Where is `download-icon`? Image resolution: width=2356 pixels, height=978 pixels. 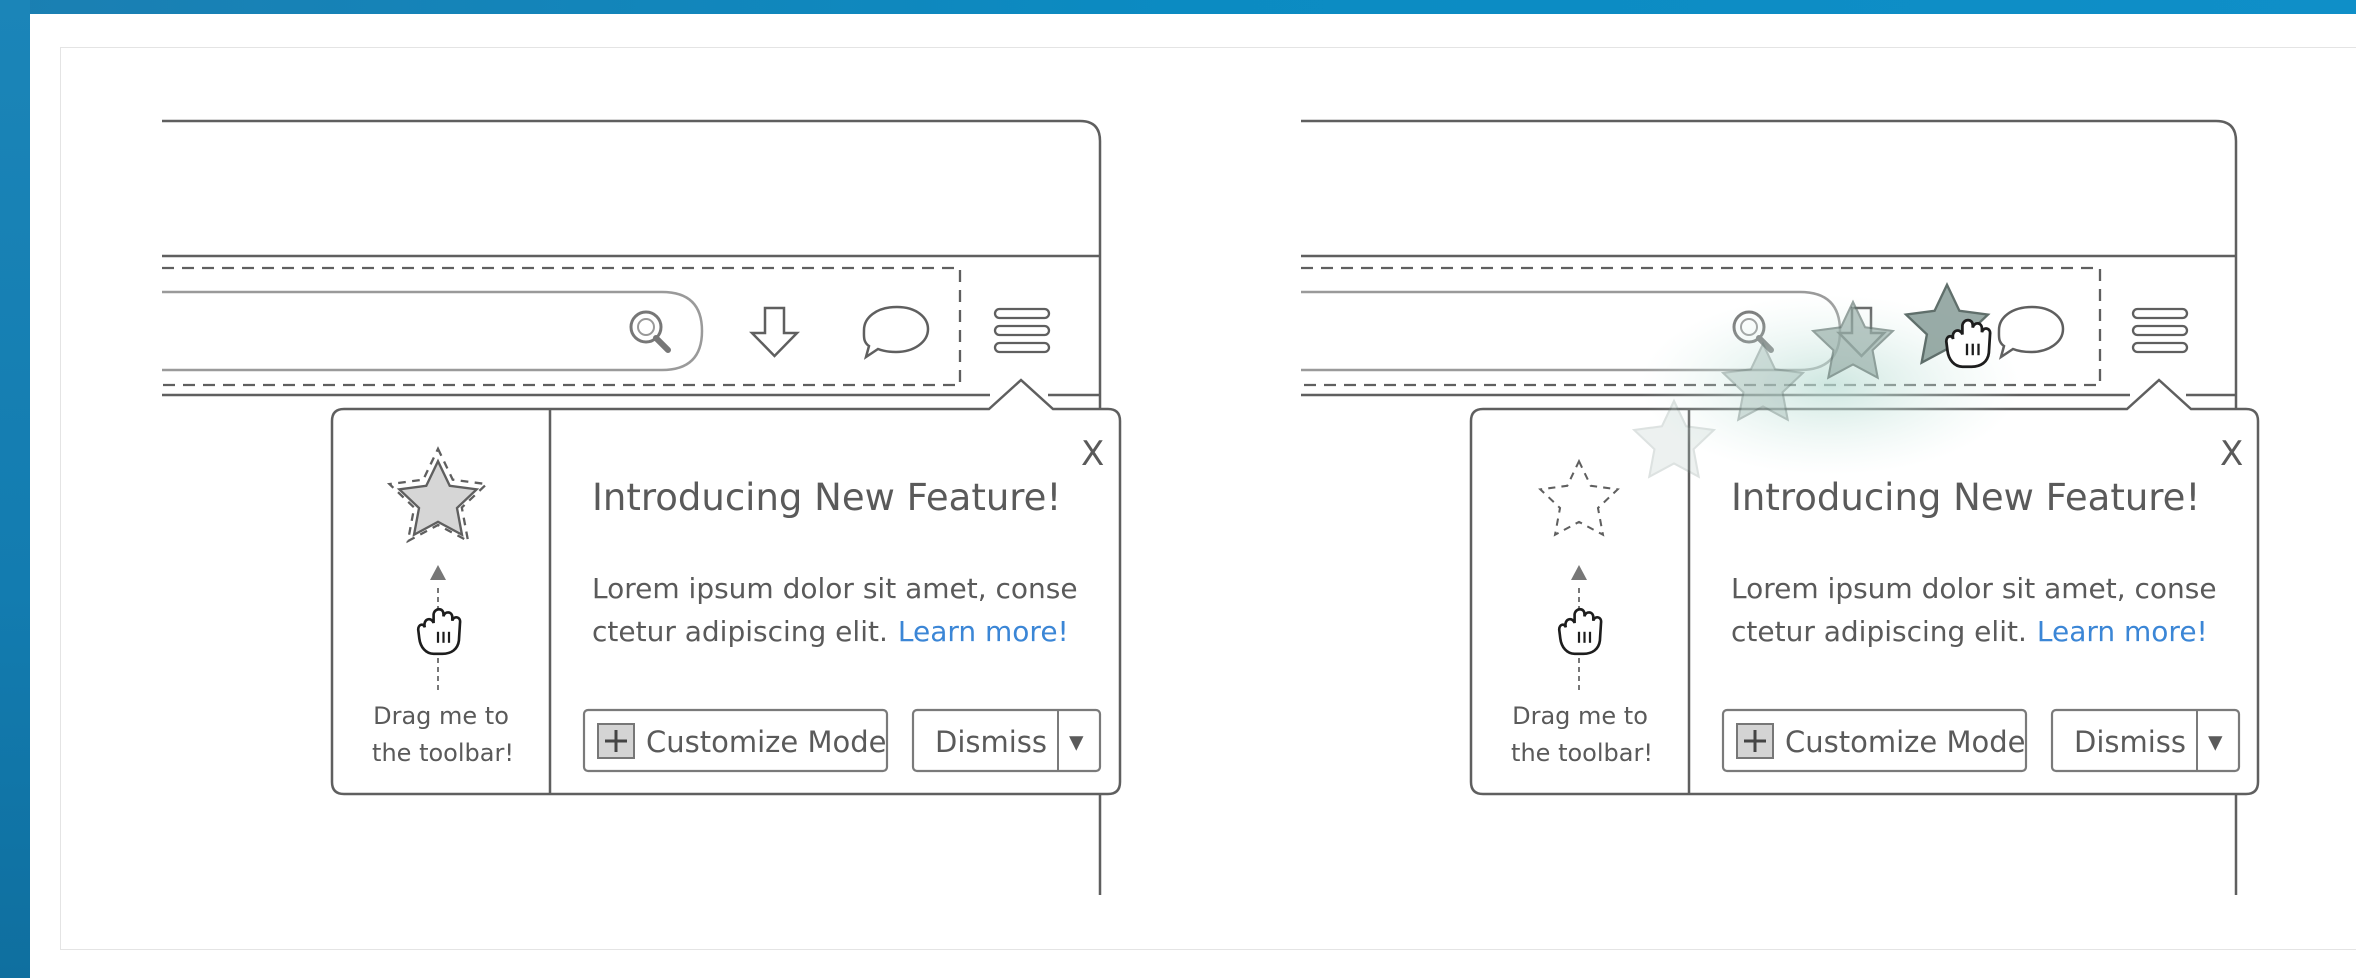 download-icon is located at coordinates (774, 332).